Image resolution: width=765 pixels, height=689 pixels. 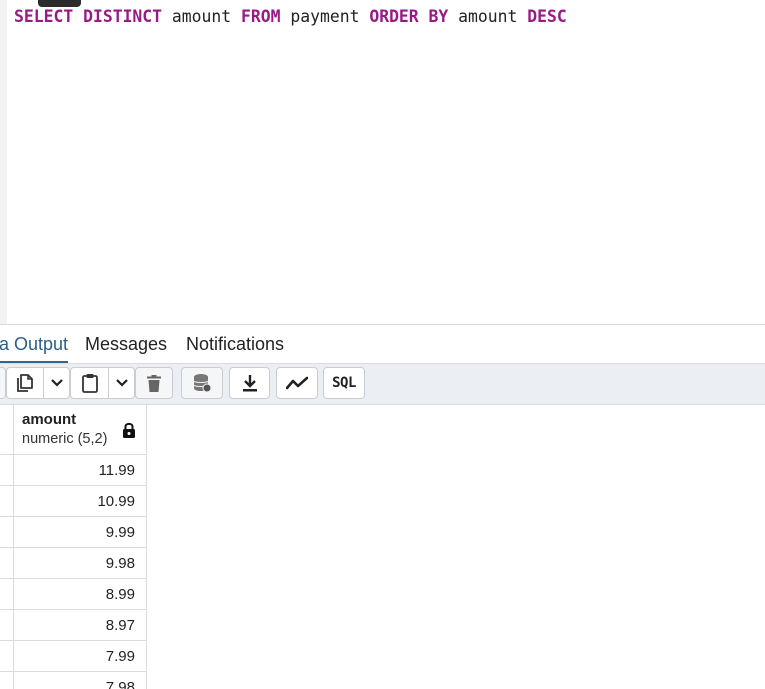 I want to click on clipboard-icon, so click(x=89, y=383).